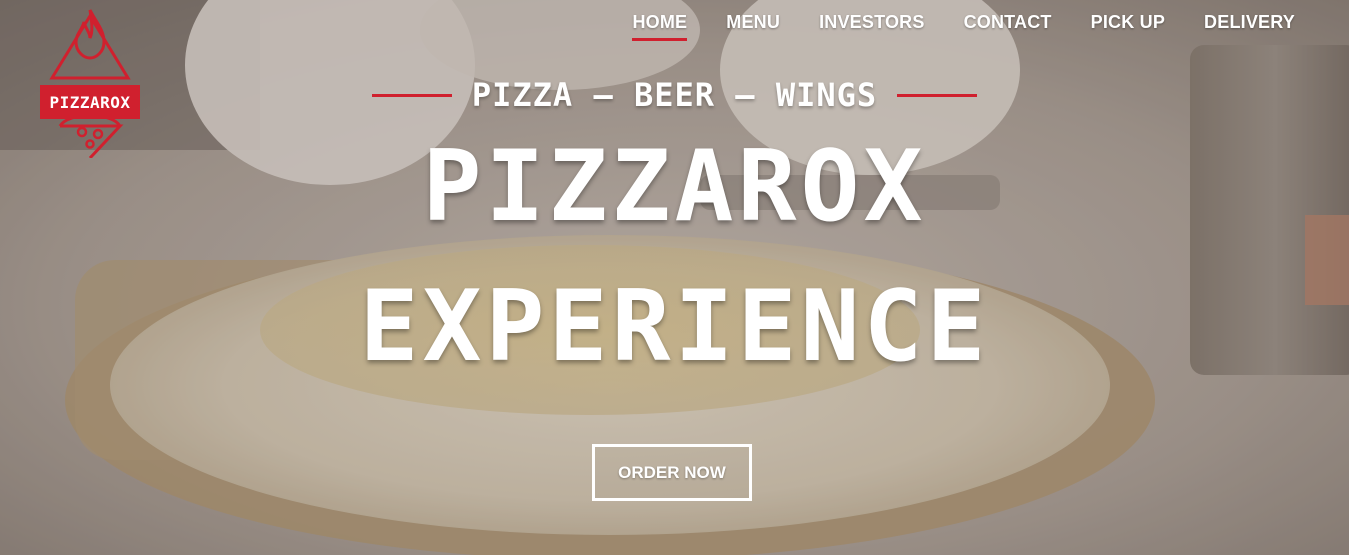 This screenshot has height=555, width=1349. What do you see at coordinates (937, 95) in the screenshot?
I see `tagline-divider-right` at bounding box center [937, 95].